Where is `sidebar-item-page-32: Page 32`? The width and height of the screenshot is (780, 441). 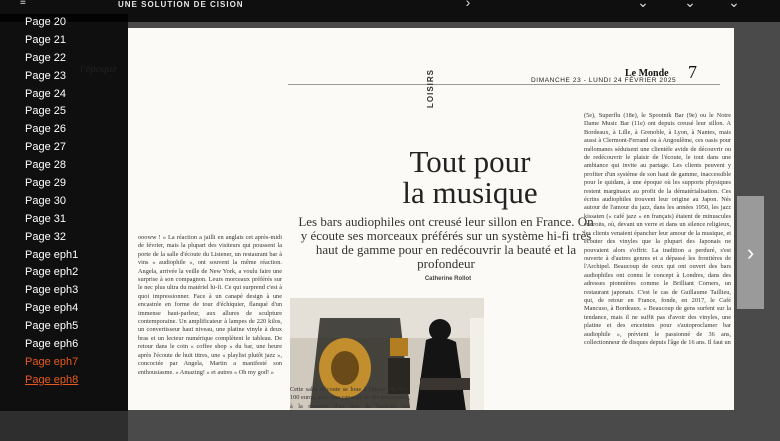
sidebar-item-page-32: Page 32 is located at coordinates (51, 238).